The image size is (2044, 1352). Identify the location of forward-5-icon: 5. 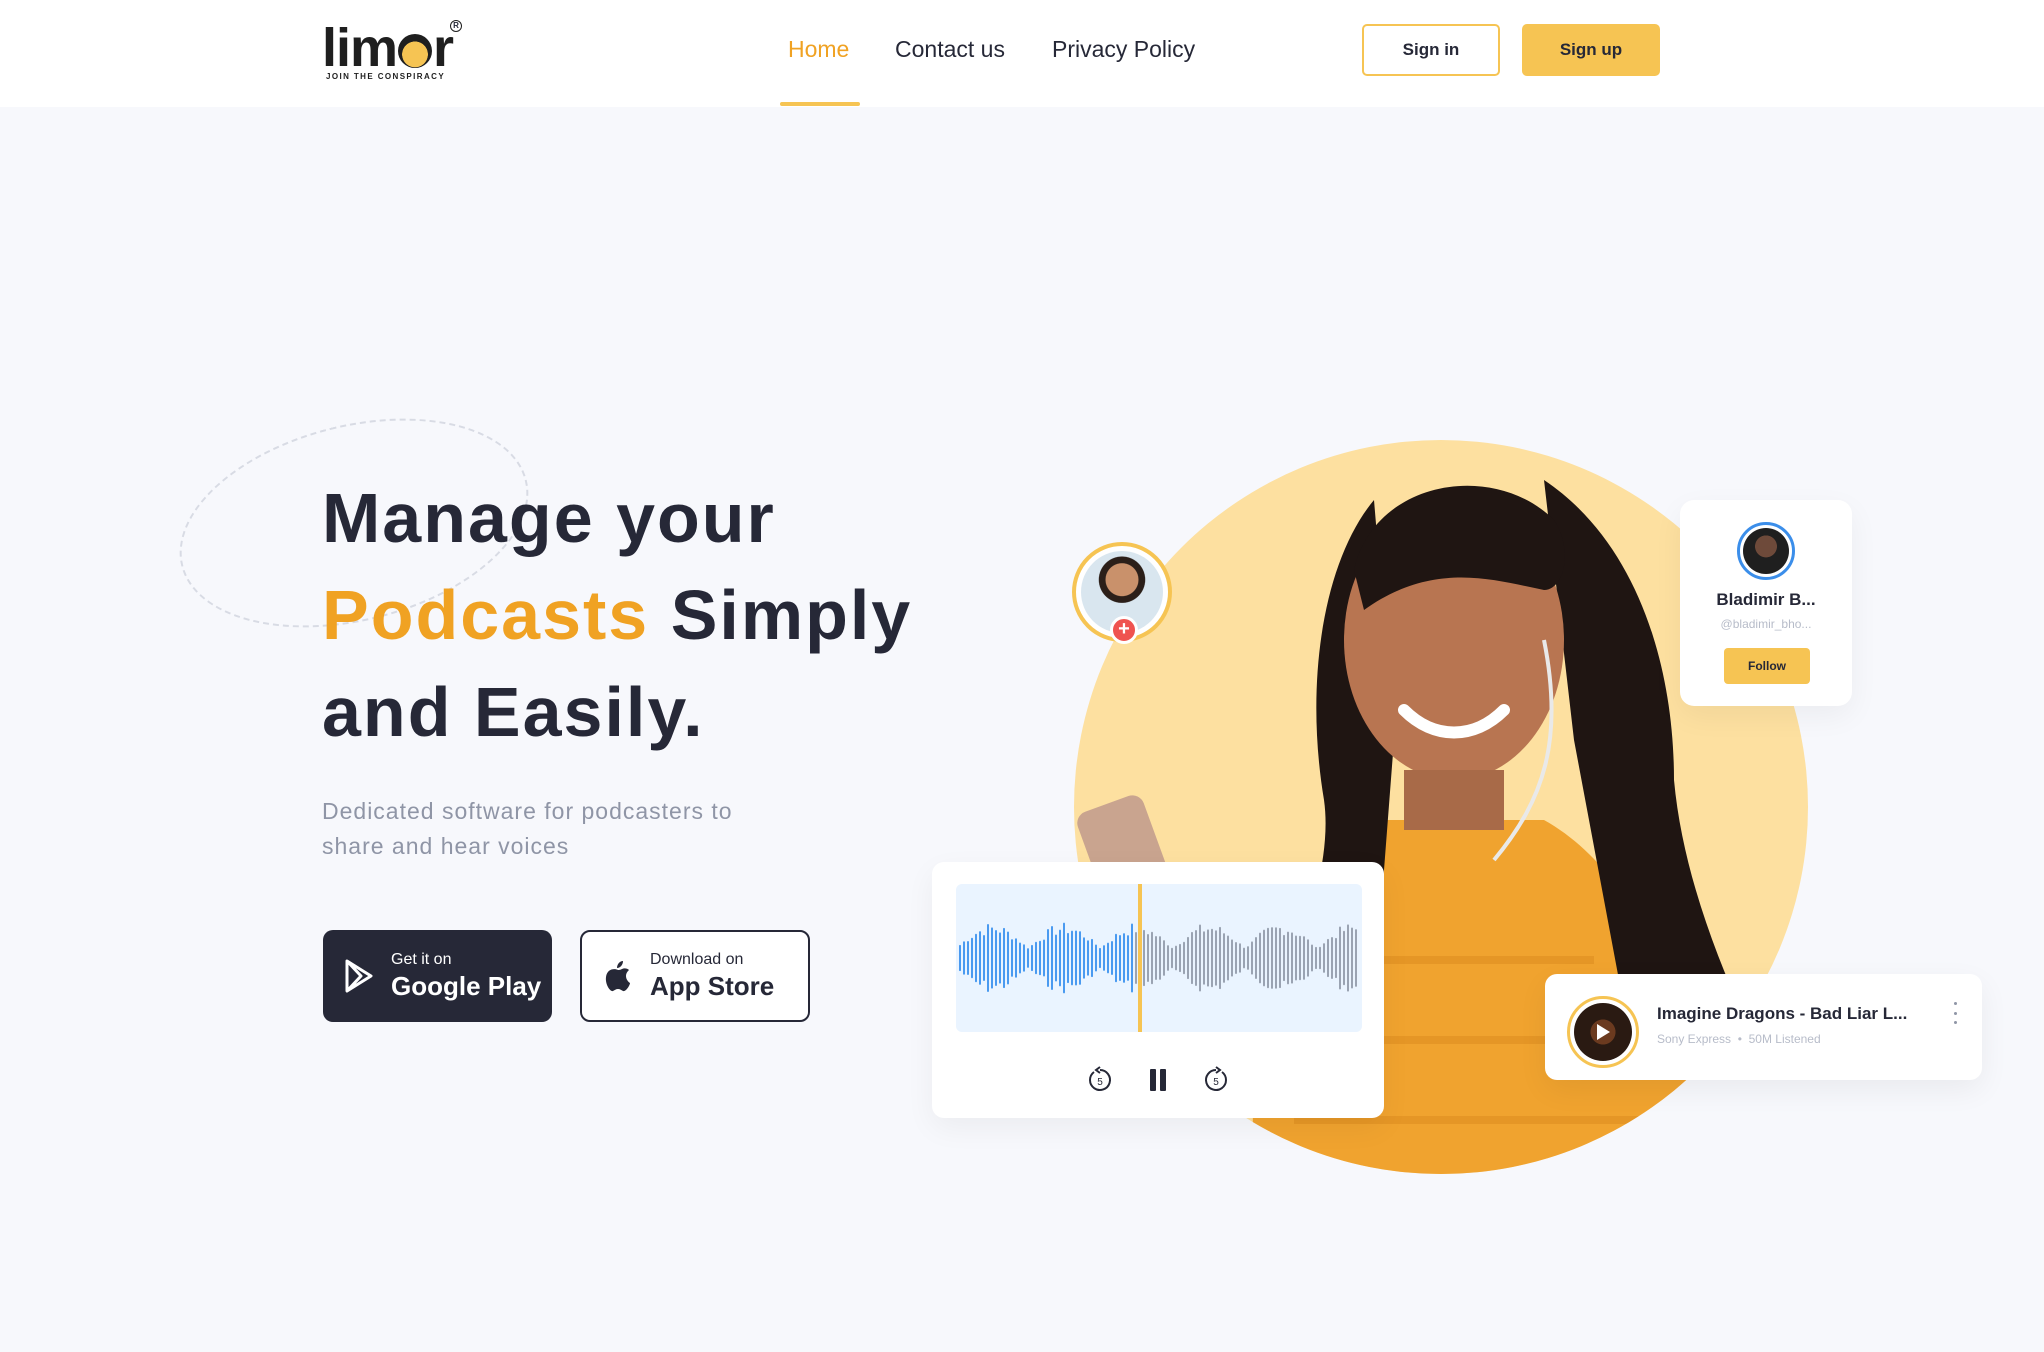
(1216, 1080).